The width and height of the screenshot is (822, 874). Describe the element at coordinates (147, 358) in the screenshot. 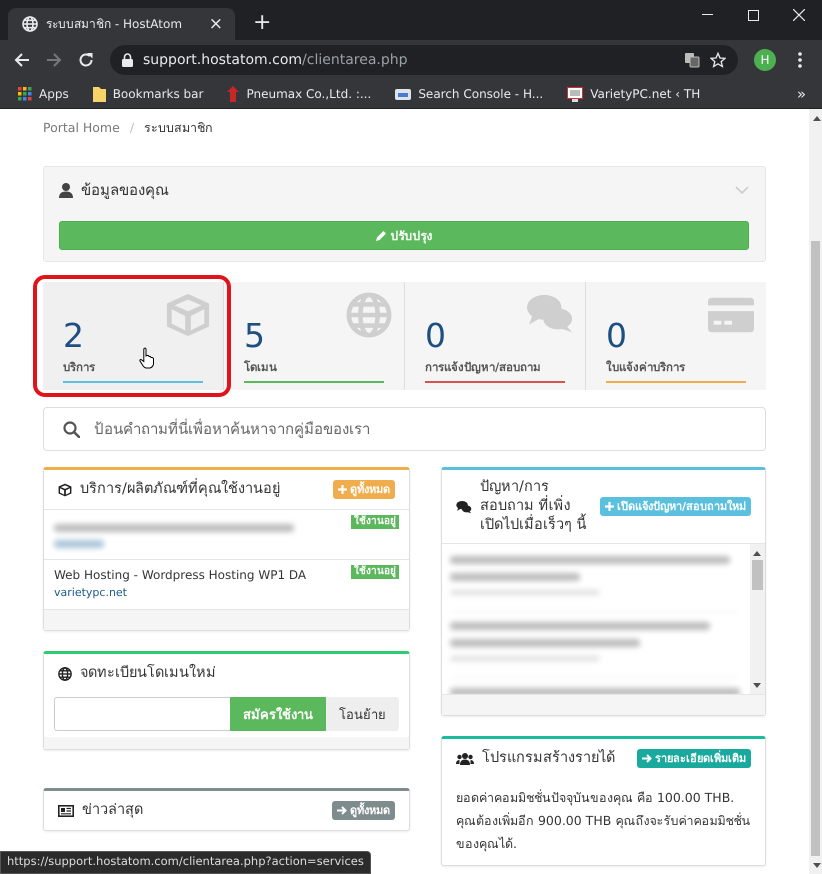

I see `hand-cursor-icon` at that location.